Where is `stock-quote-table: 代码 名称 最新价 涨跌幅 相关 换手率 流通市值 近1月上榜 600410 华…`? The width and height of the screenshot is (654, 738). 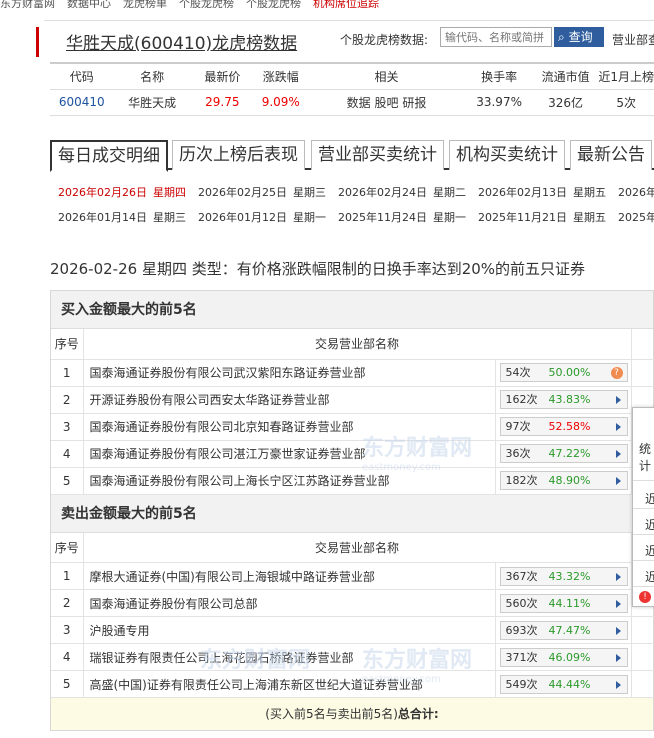
stock-quote-table: 代码 名称 最新价 涨跌幅 相关 换手率 流通市值 近1月上榜 600410 华… is located at coordinates (352, 89).